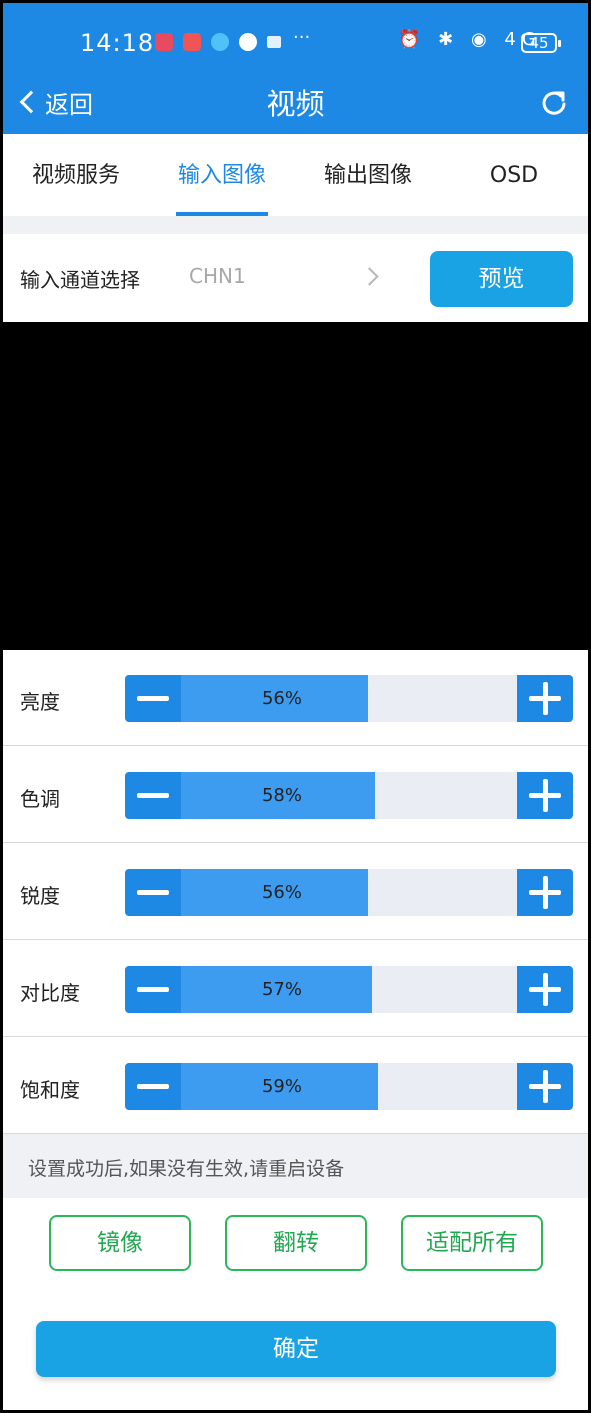  Describe the element at coordinates (295, 225) in the screenshot. I see `section-divider` at that location.